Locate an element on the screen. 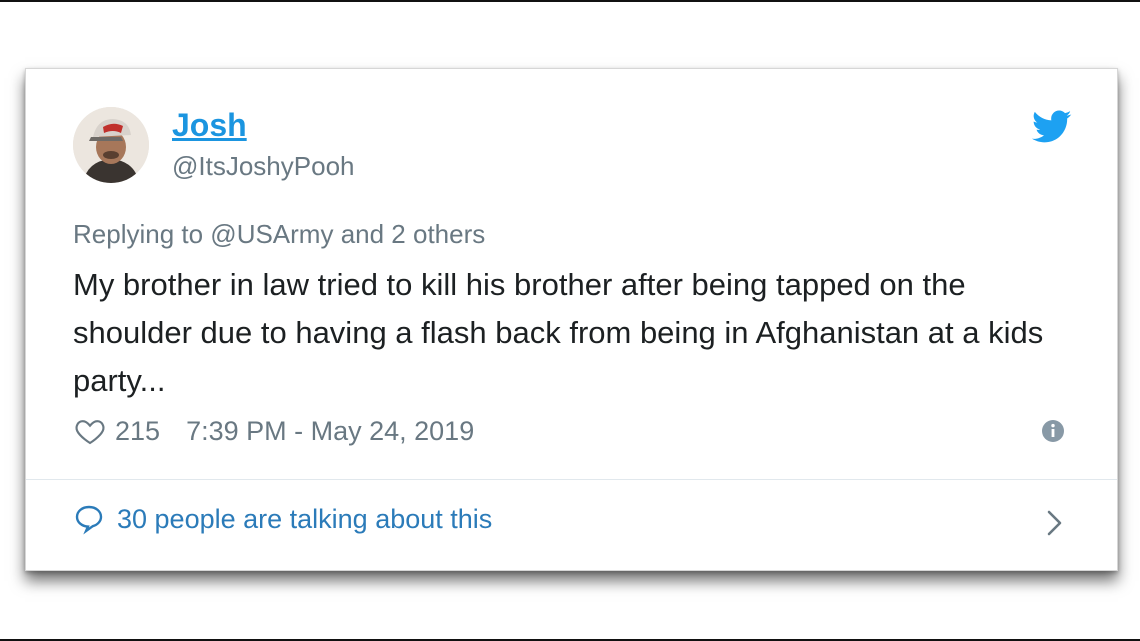  top-frame-border is located at coordinates (570, 1).